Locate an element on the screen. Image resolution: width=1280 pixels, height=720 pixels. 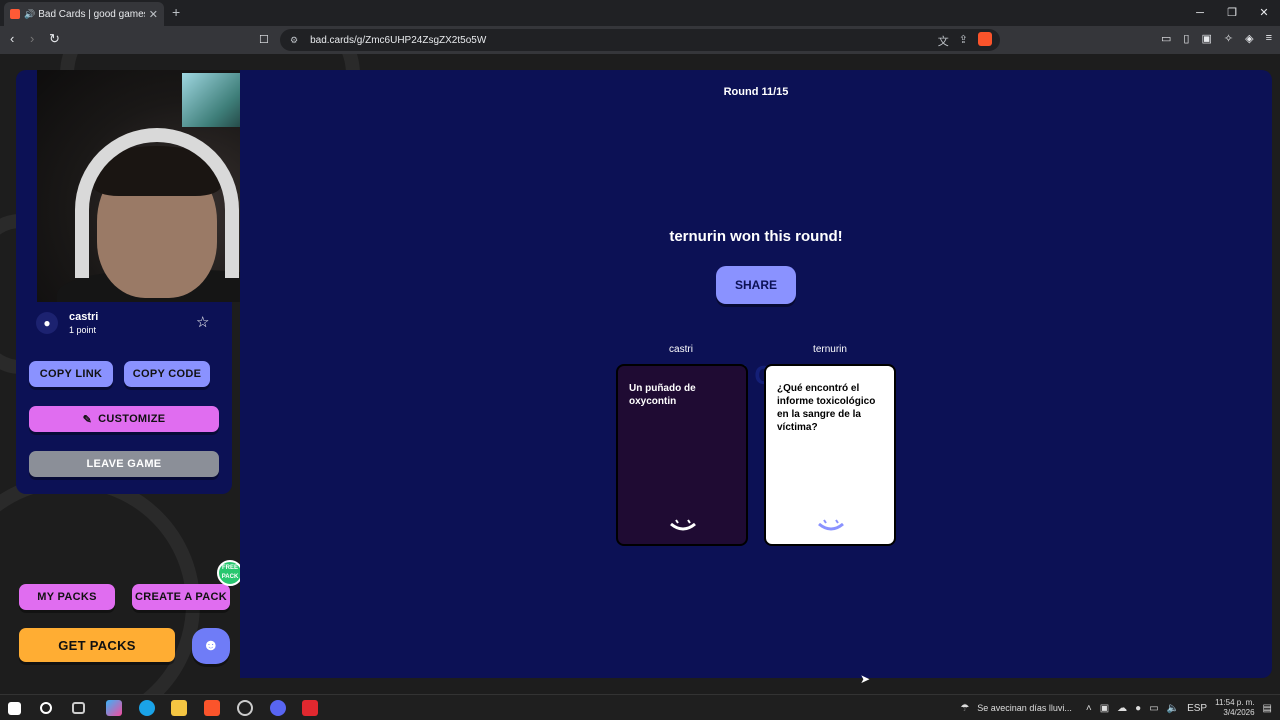
answer-card: Un puñado de oxycontin is located at coordinates (682, 455).